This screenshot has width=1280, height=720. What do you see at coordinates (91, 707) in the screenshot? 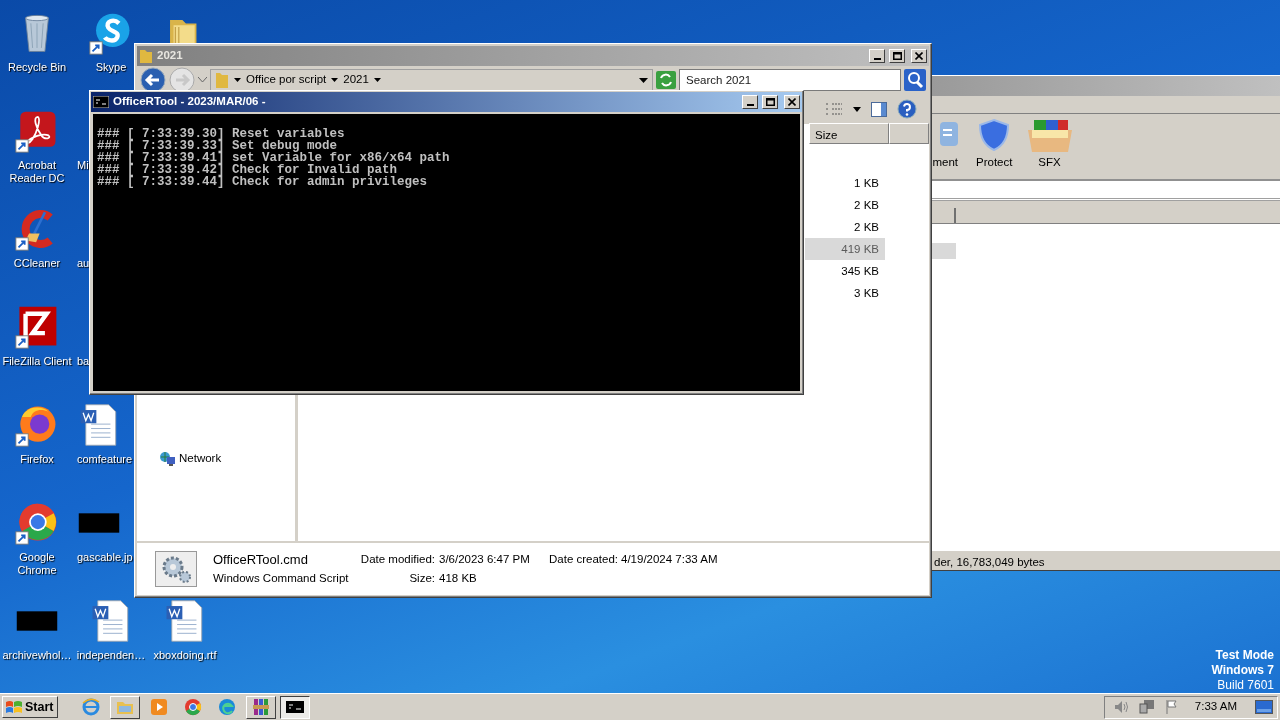
I see `browser-icon` at bounding box center [91, 707].